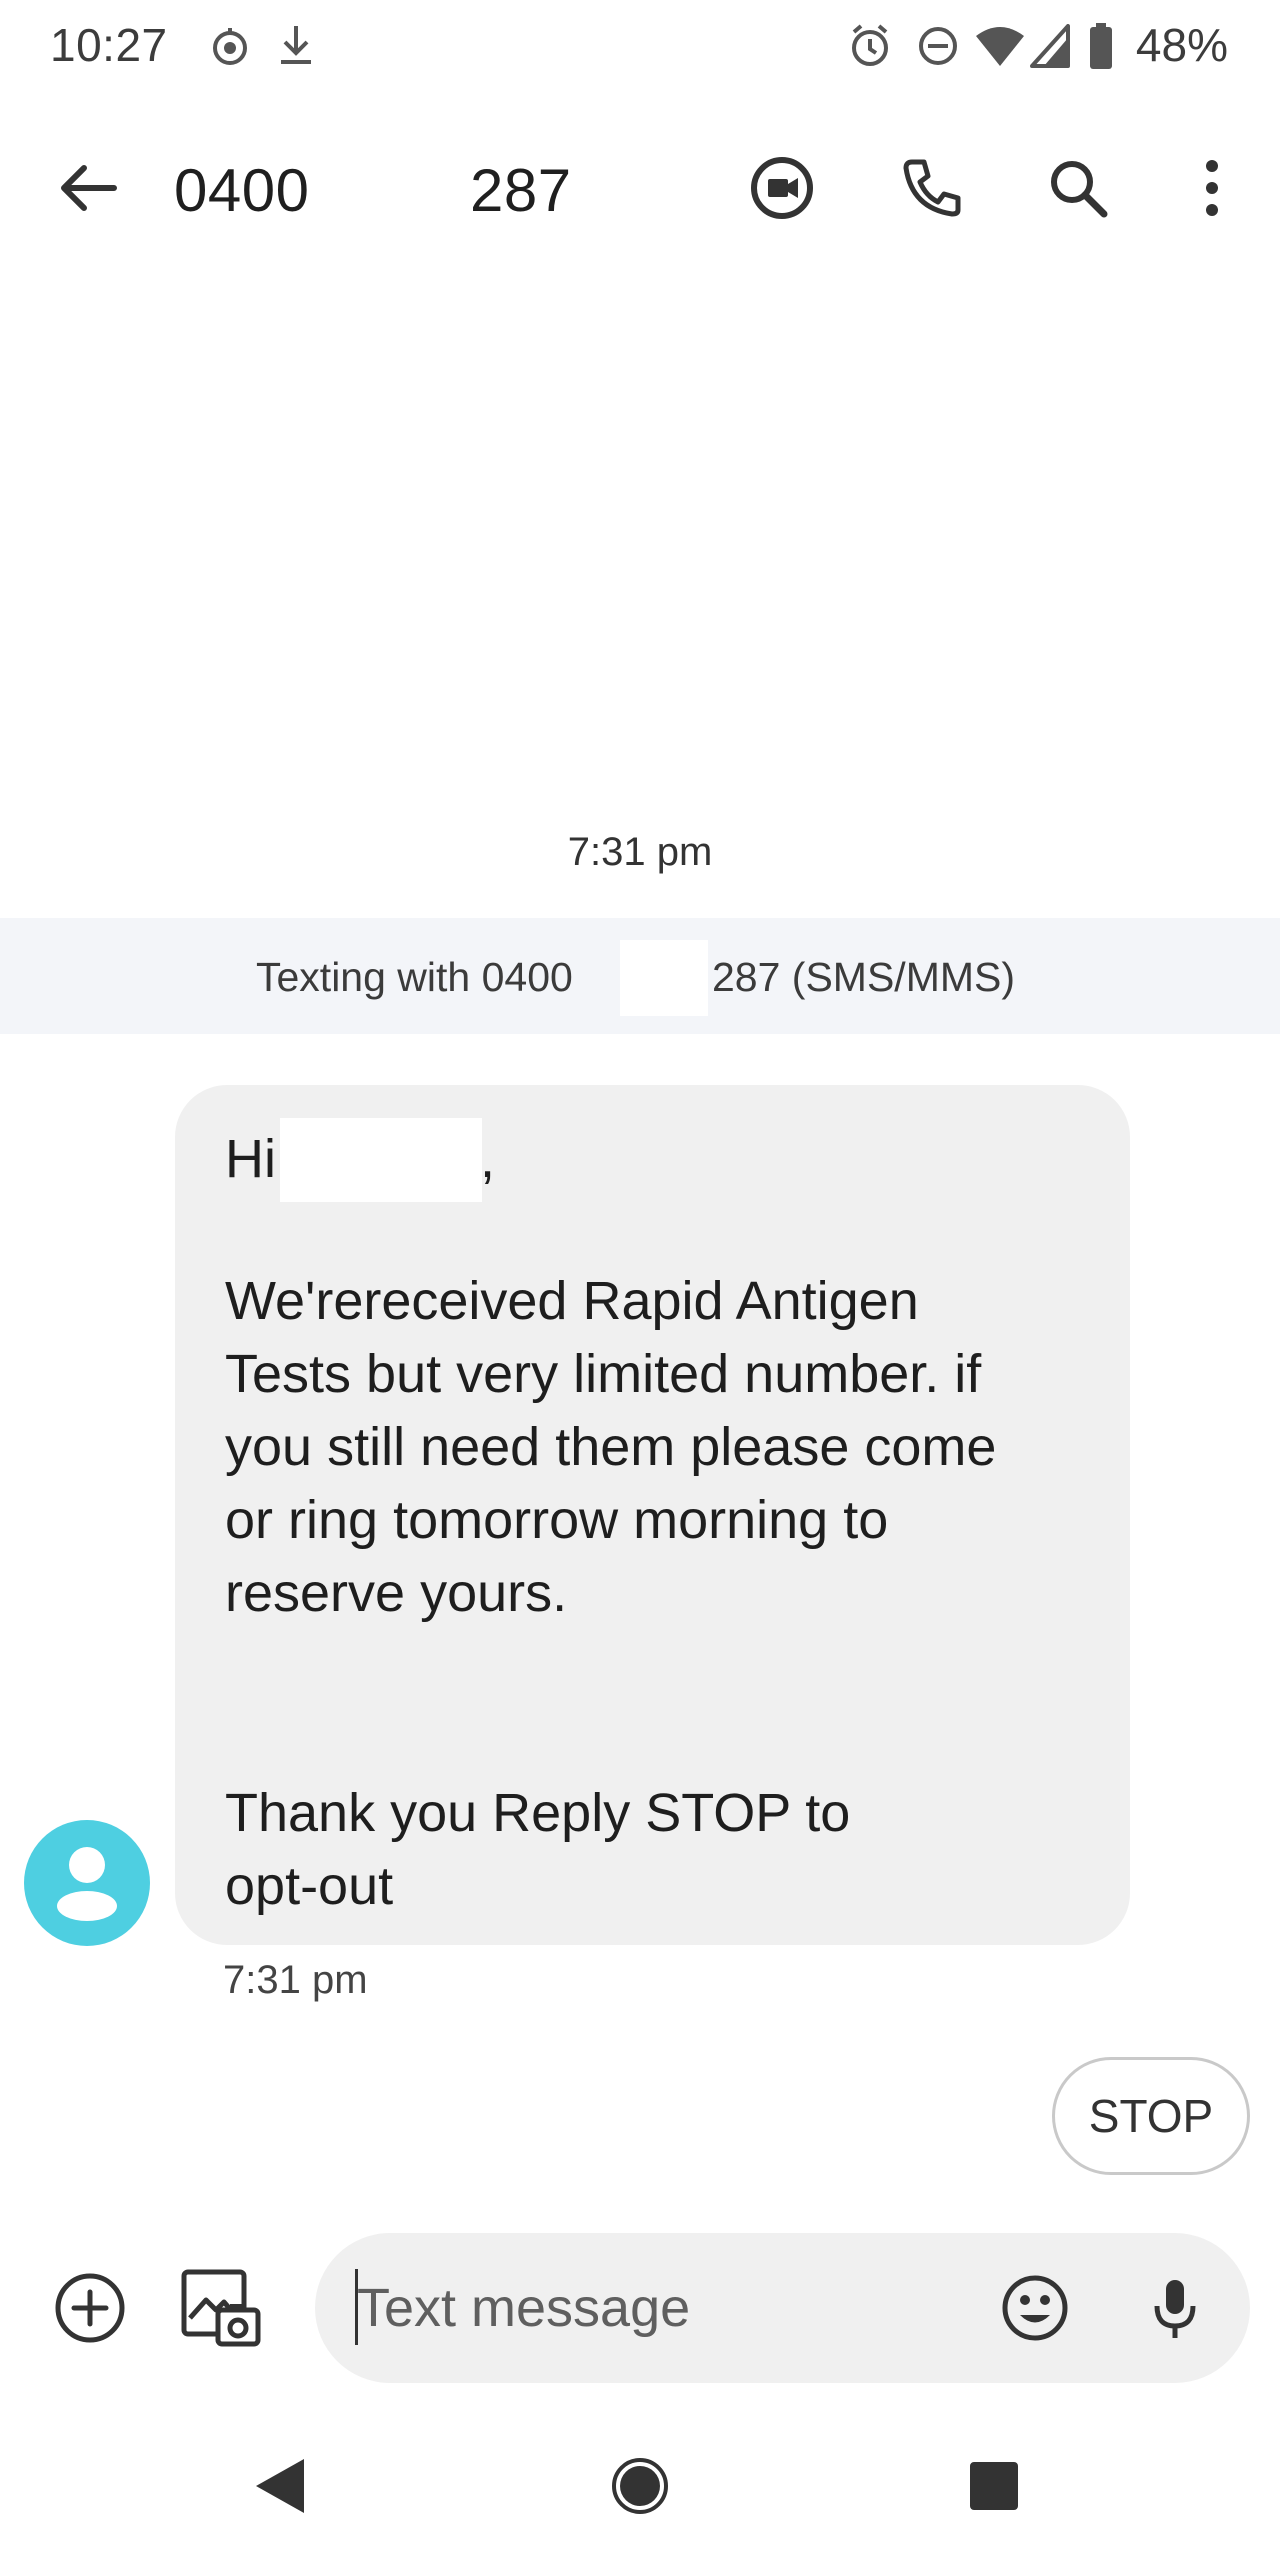 The image size is (1280, 2560). Describe the element at coordinates (1078, 188) in the screenshot. I see `search-icon` at that location.